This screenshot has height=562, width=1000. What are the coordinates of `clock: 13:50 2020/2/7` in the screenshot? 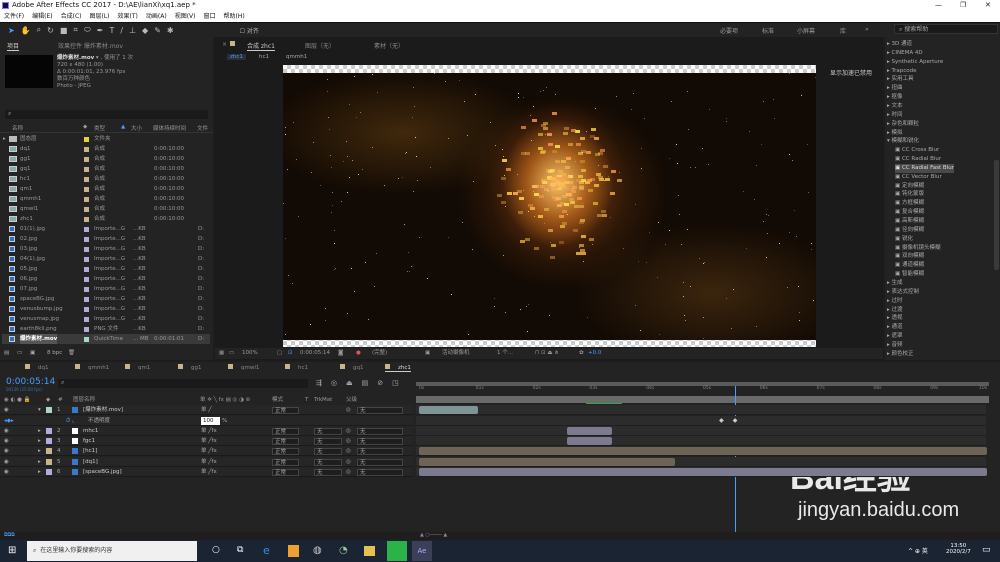 It's located at (958, 549).